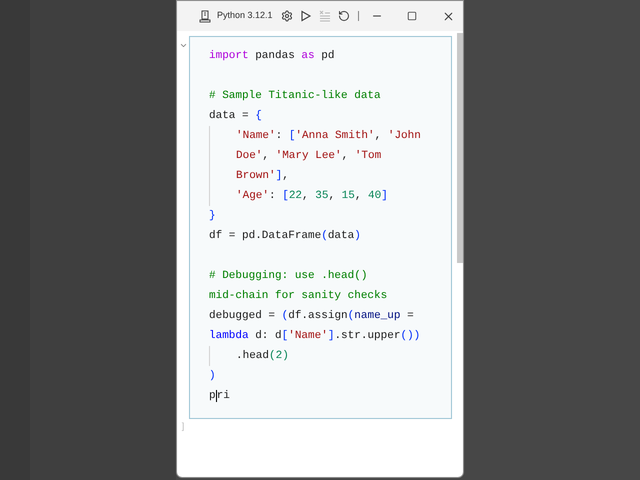  I want to click on code-line: debugged = (df.assign(name_up =, so click(311, 316).